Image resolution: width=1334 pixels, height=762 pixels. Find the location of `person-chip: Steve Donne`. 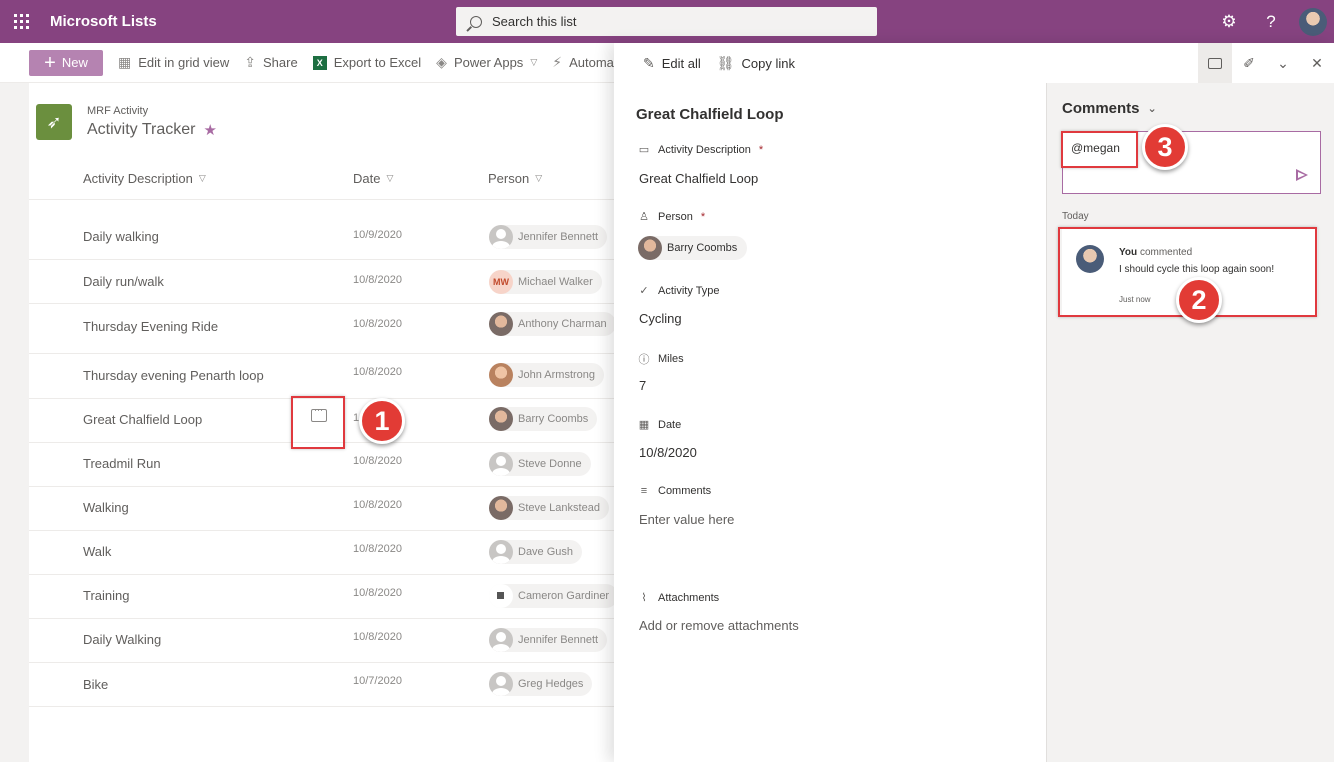

person-chip: Steve Donne is located at coordinates (540, 464).